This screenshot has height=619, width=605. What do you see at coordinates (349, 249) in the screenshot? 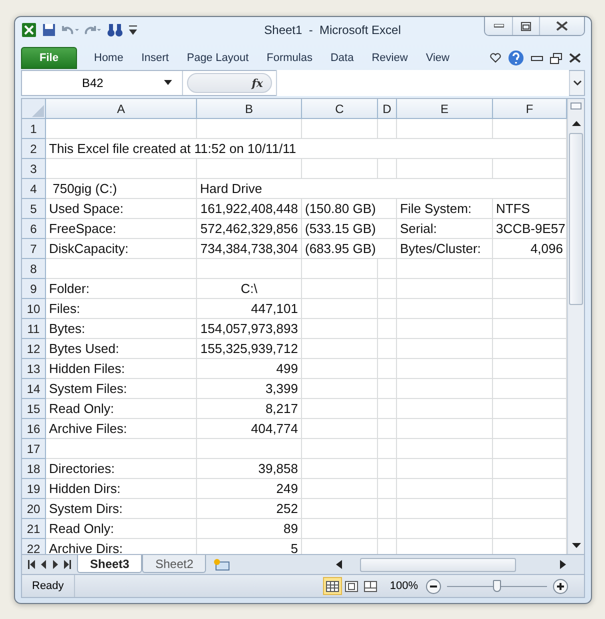
I see `table-cell: (683.95 GB)` at bounding box center [349, 249].